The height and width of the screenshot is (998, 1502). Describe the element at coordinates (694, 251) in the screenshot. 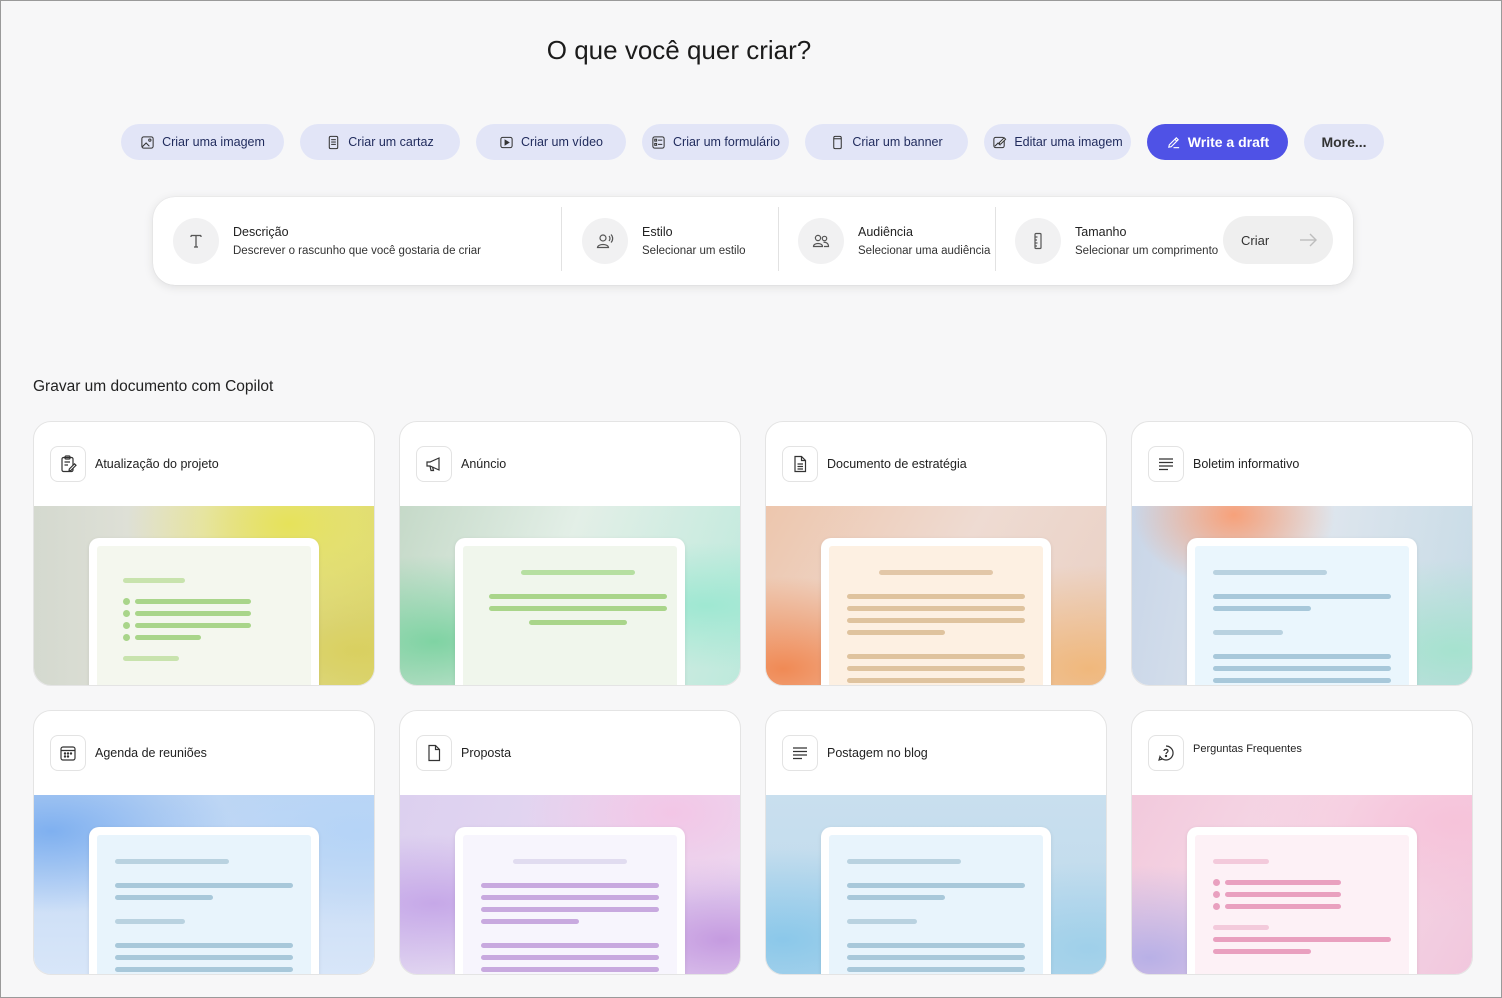

I see `style-value: Selecionar um estilo` at that location.